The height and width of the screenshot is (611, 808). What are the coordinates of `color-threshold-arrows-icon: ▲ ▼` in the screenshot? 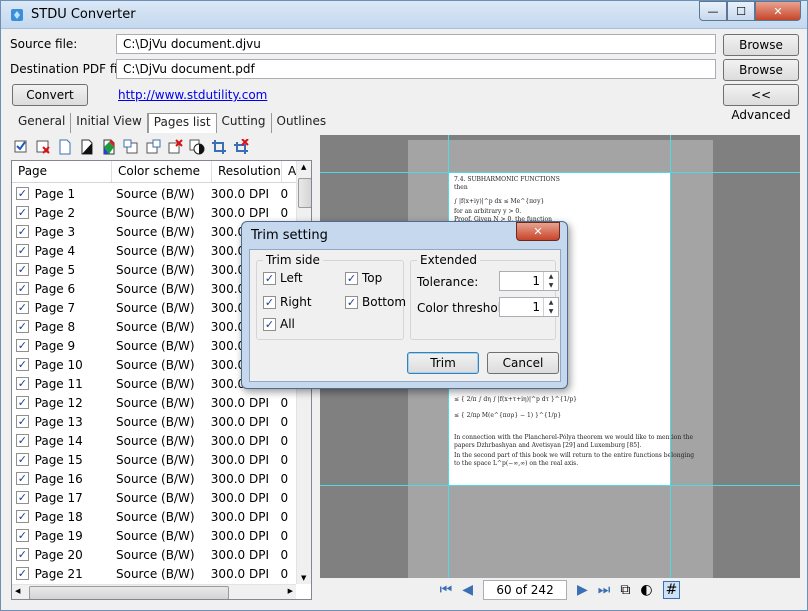 It's located at (550, 307).